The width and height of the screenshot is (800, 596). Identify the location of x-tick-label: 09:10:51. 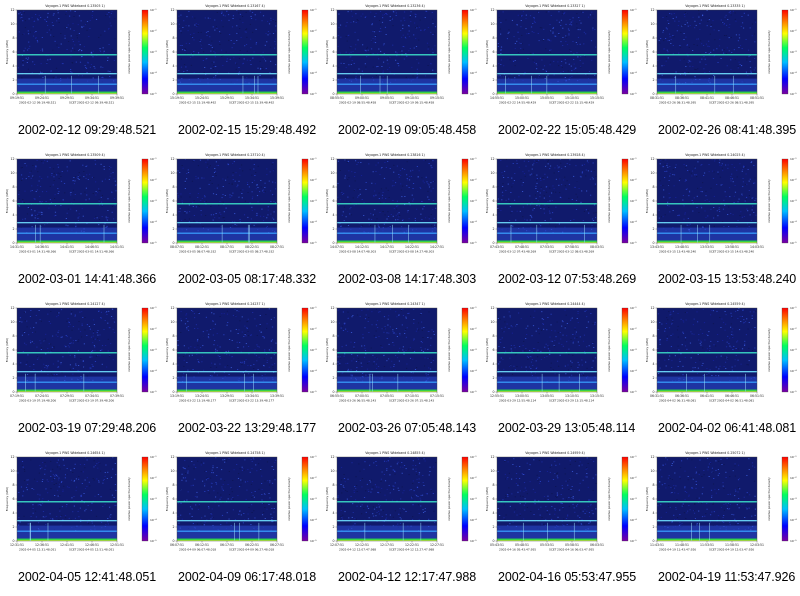
(412, 98).